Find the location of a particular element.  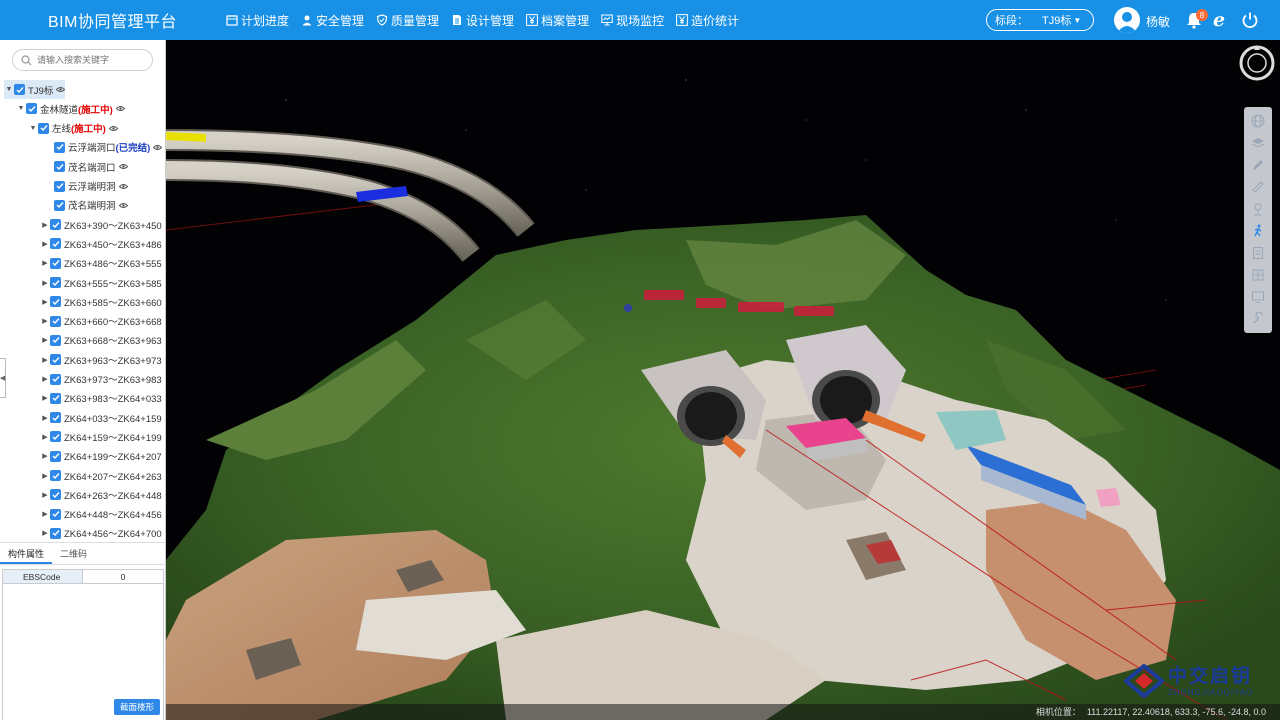

tree-node-segment: ▶ ZK63+660～ZK63+668 is located at coordinates (101, 321).